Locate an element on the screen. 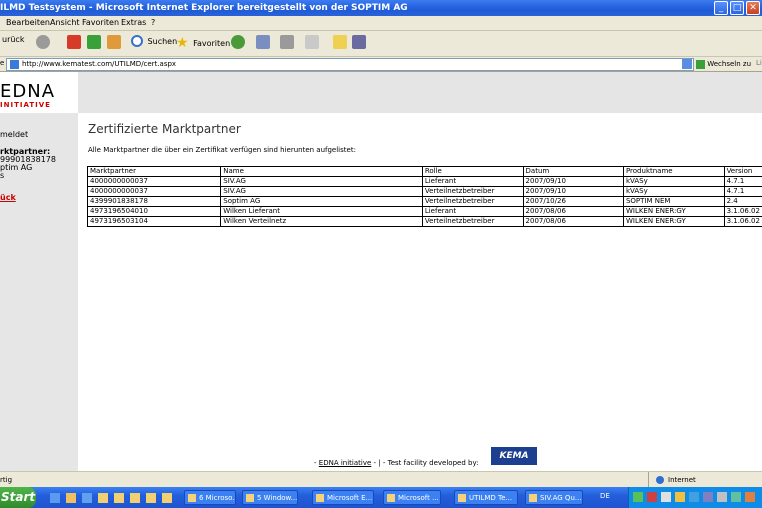  mail-icon is located at coordinates (263, 42).